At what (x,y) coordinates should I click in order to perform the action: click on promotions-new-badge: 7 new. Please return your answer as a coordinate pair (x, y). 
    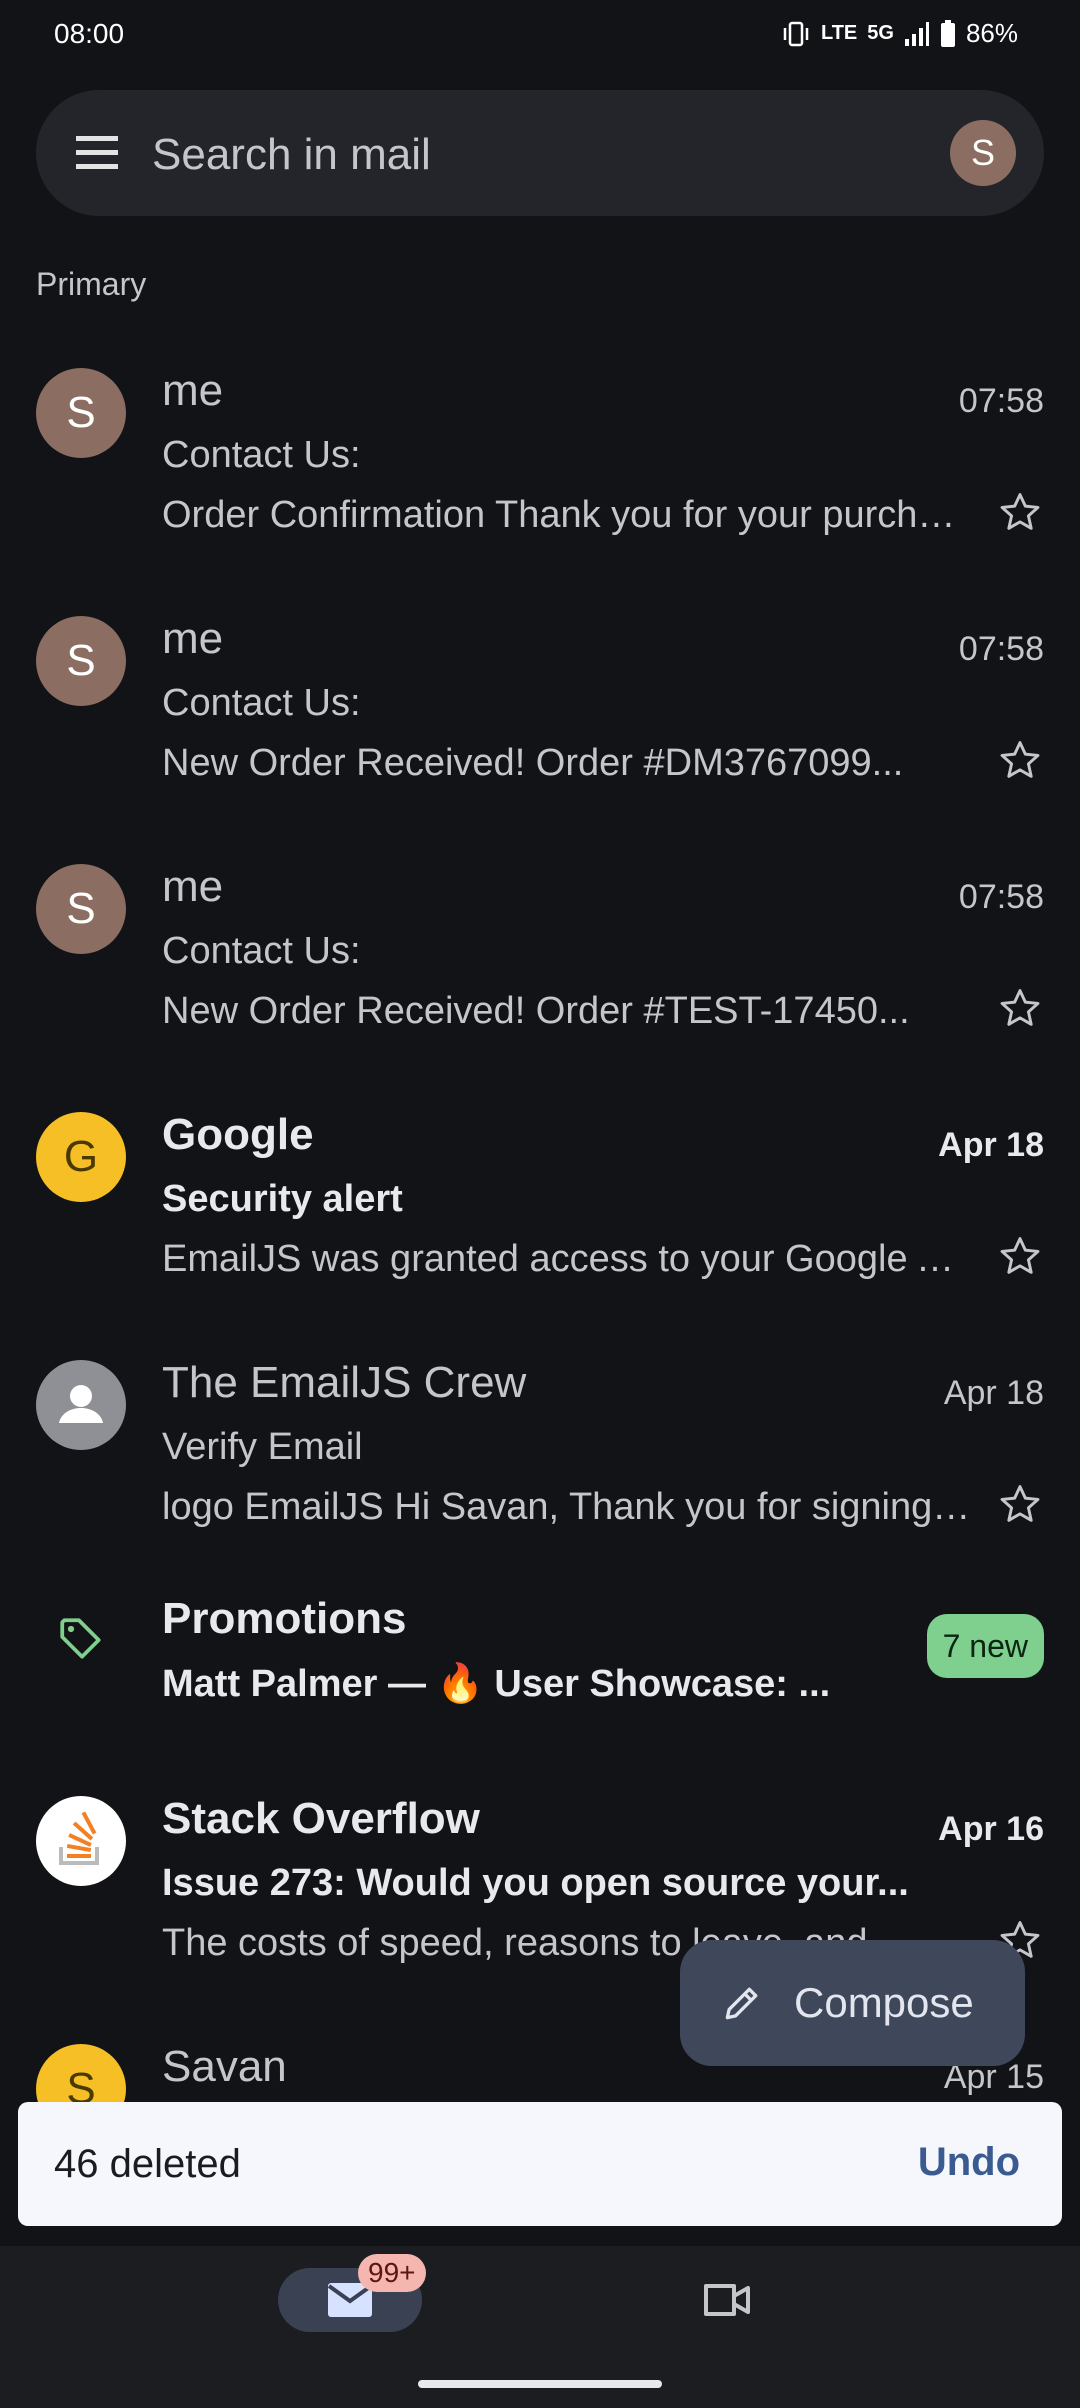
    Looking at the image, I should click on (985, 1646).